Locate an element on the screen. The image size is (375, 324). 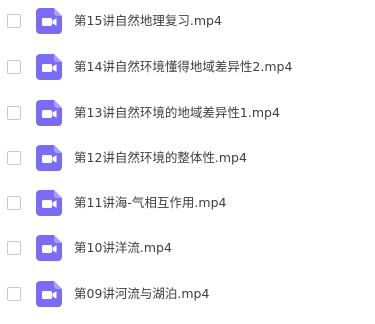
file-name: 第12讲自然环境的整体性.mp4 is located at coordinates (160, 158).